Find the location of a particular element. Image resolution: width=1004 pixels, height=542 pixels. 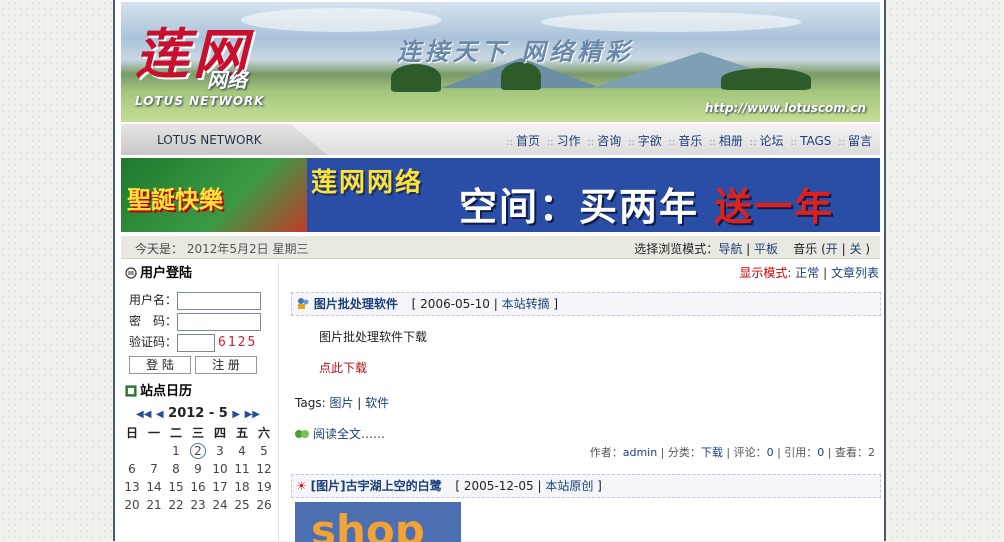

password-label: 密 码： is located at coordinates (153, 321).